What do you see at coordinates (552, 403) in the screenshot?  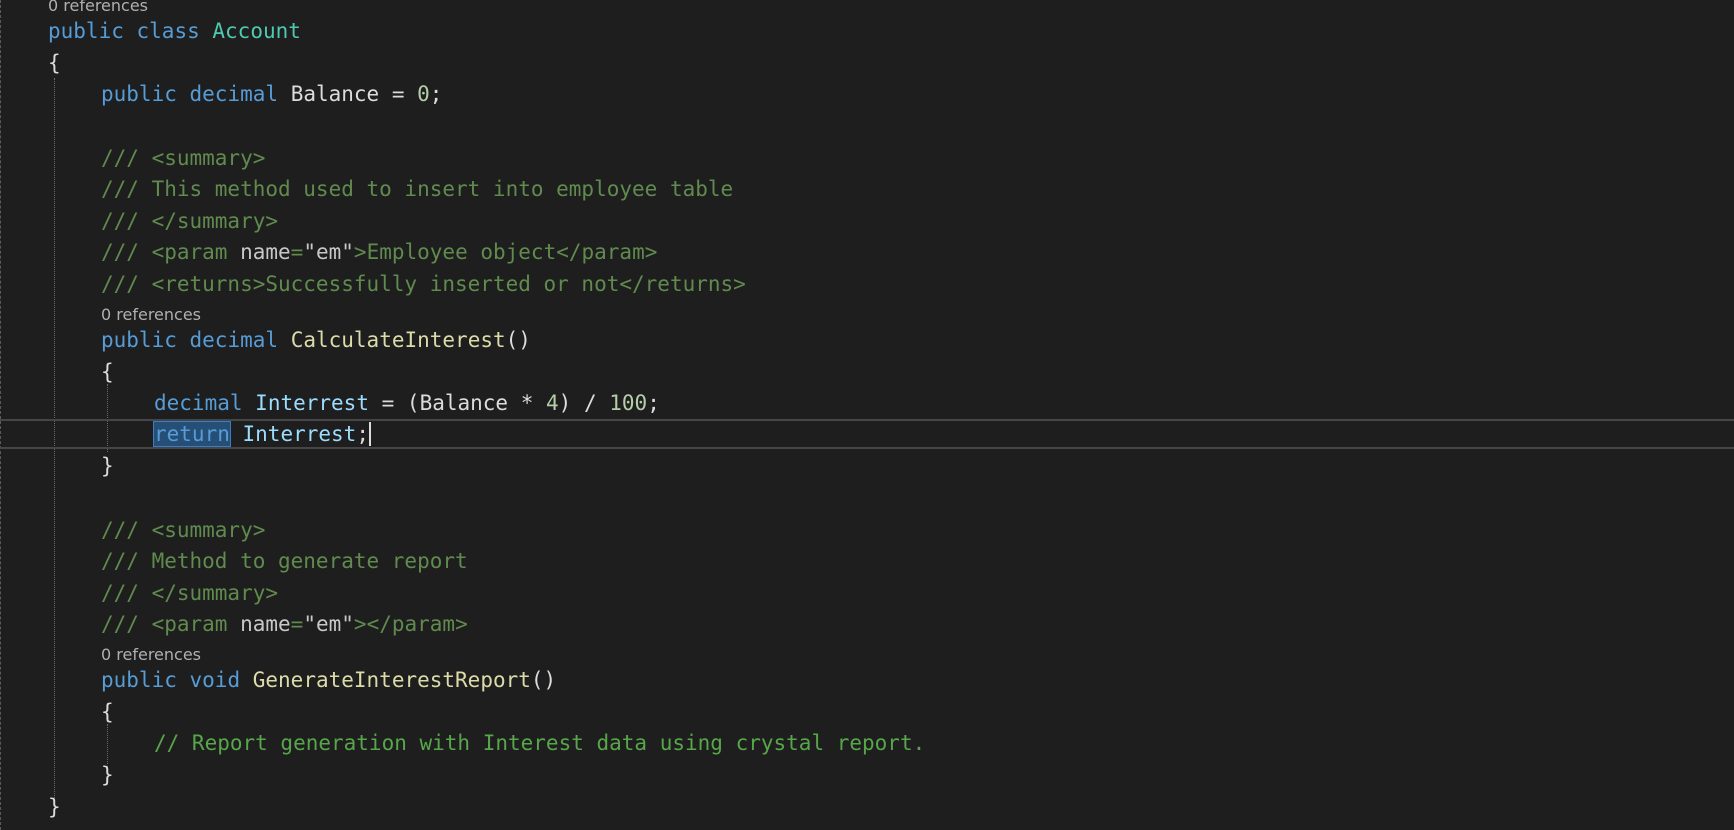 I see `number-literal: 4` at bounding box center [552, 403].